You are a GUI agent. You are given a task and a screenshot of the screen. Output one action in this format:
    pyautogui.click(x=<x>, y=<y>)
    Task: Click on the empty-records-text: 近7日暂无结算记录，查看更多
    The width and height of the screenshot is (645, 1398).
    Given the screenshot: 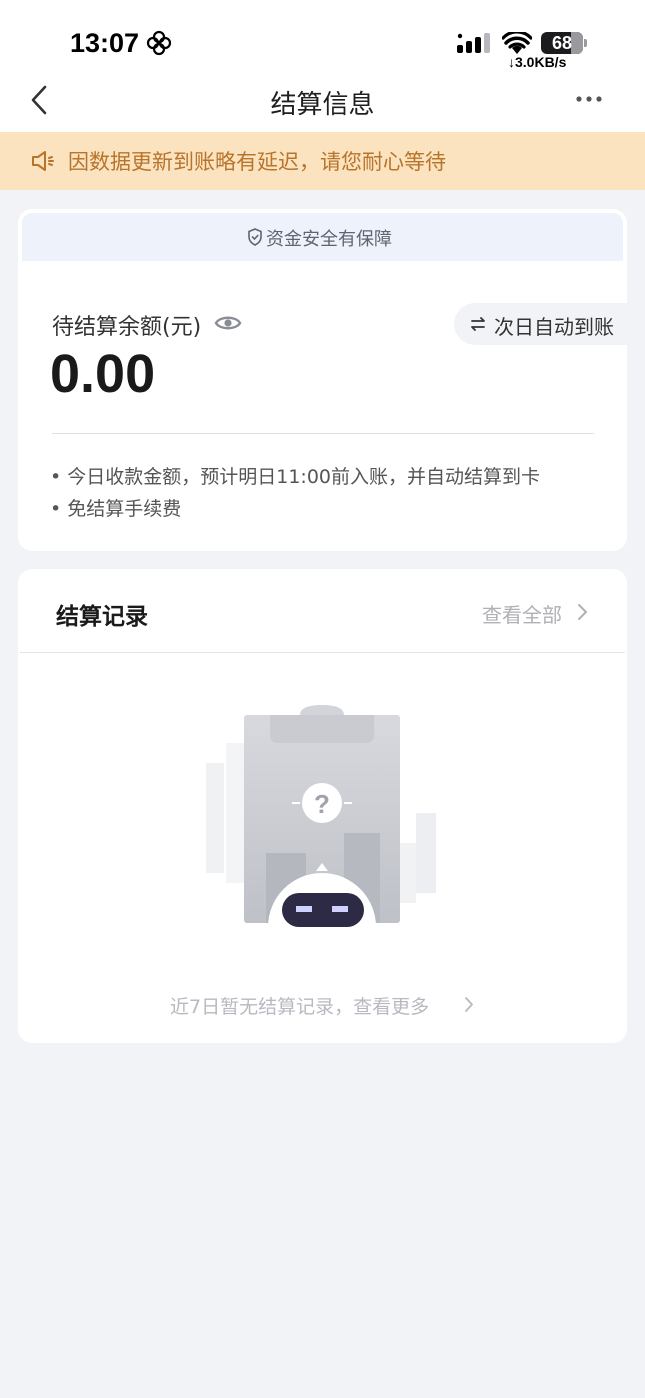 What is the action you would take?
    pyautogui.click(x=299, y=1005)
    